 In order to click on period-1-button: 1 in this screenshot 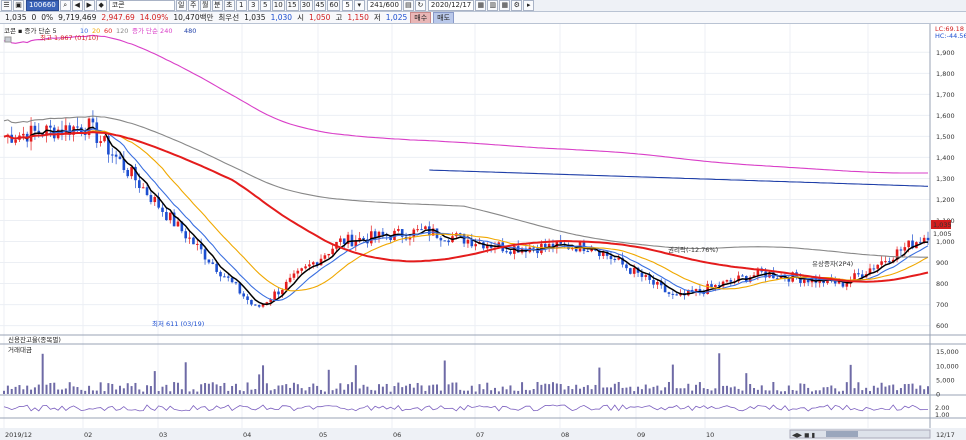, I will do `click(241, 5)`.